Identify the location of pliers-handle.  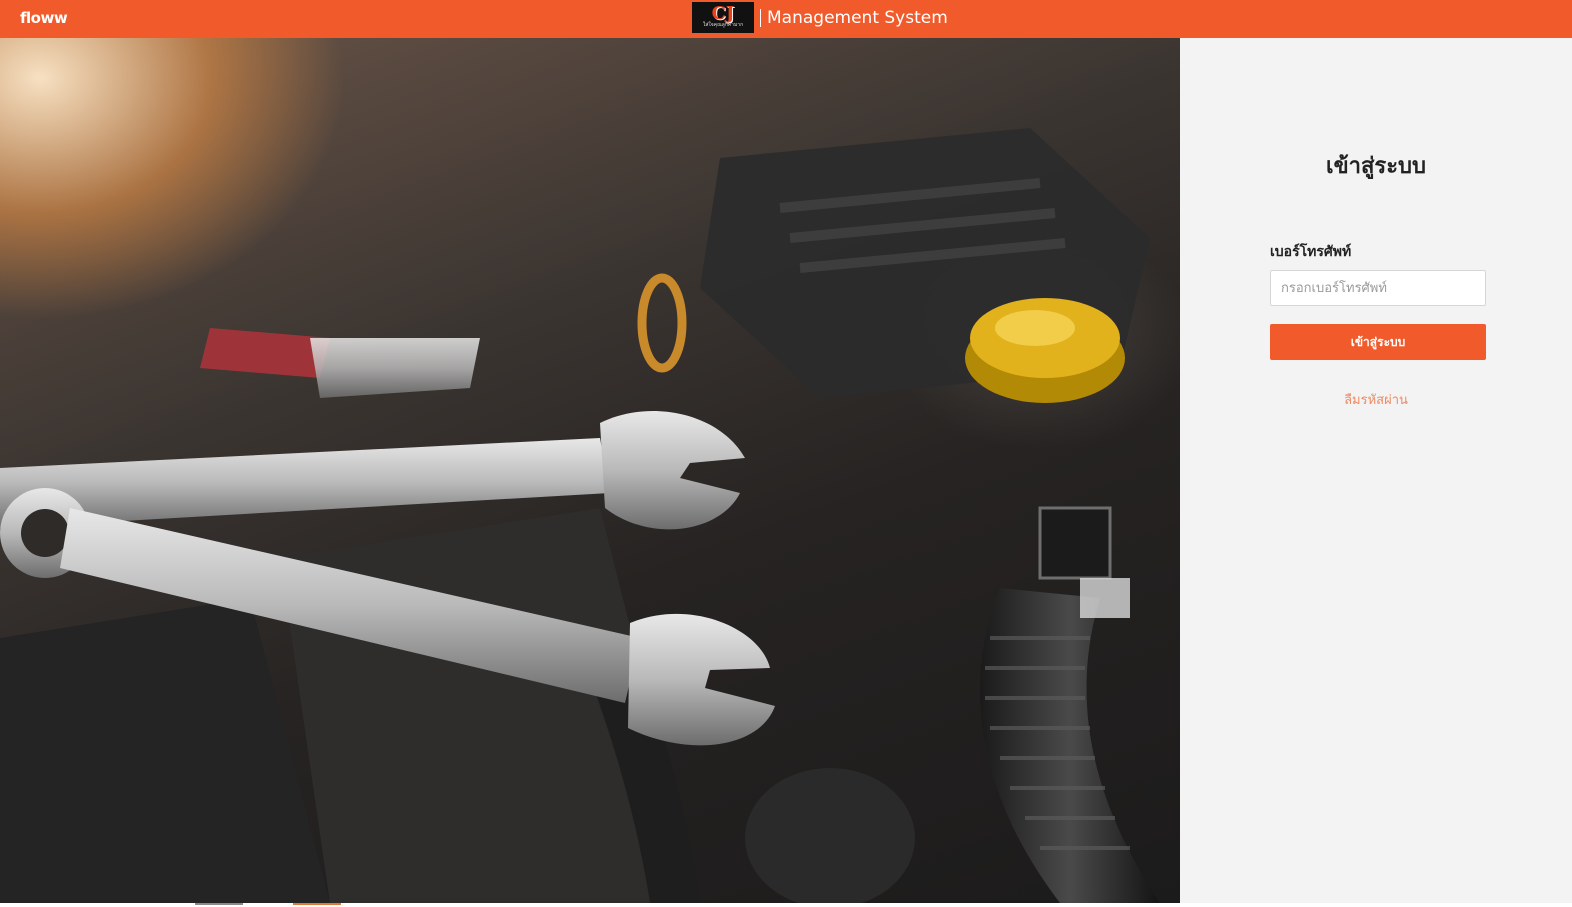
(265, 353).